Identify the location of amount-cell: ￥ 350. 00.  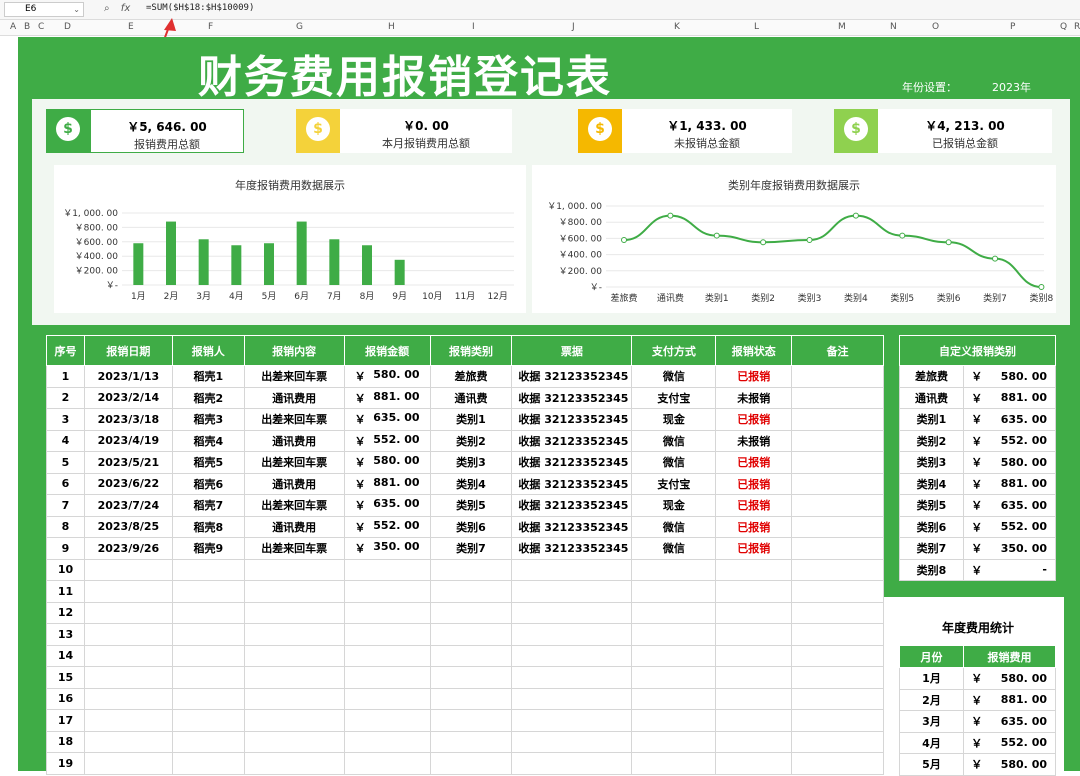
(387, 548).